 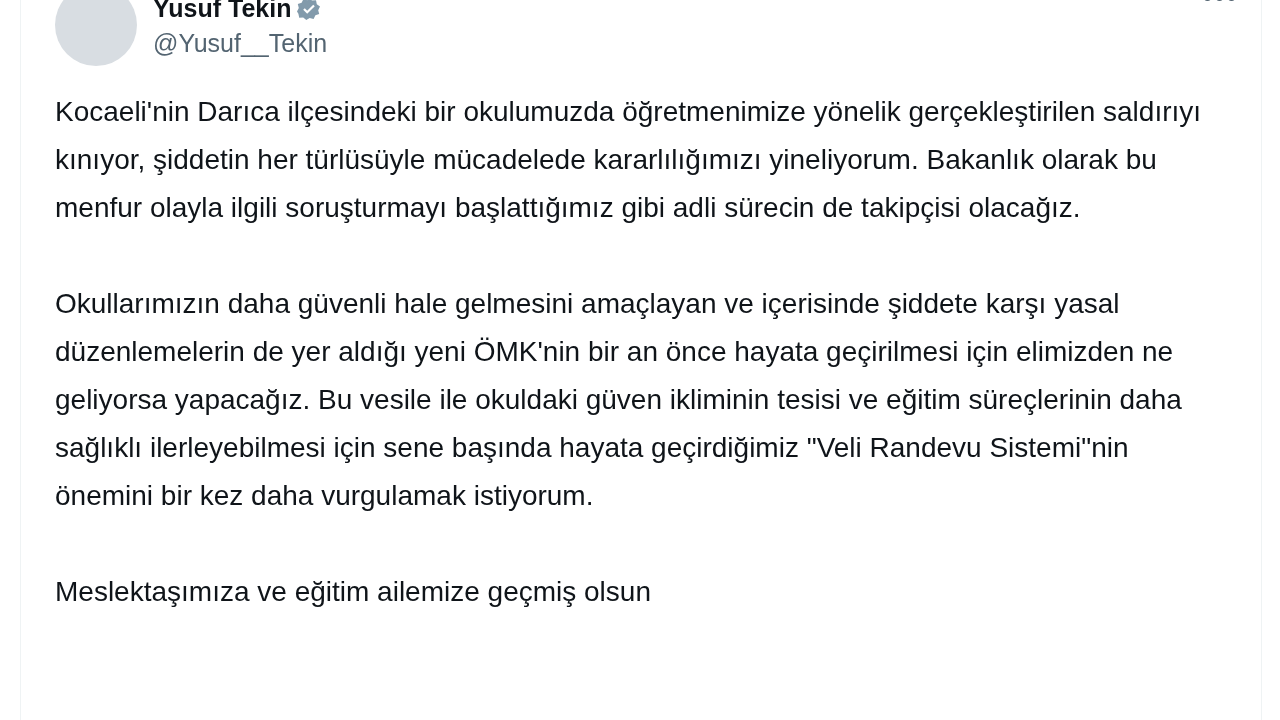 What do you see at coordinates (353, 592) in the screenshot?
I see `tweet-paragraph: Meslektaşımıza ve eğitim ailemize geçmiş olsun` at bounding box center [353, 592].